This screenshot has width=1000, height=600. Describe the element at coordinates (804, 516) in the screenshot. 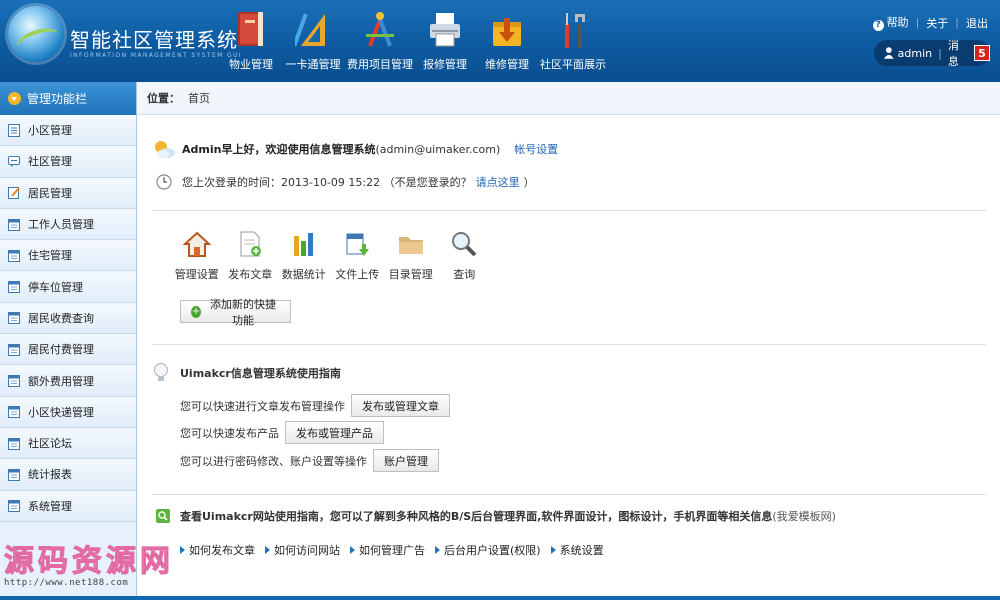

I see `site-guide-suffix: (我爱模板网)` at that location.